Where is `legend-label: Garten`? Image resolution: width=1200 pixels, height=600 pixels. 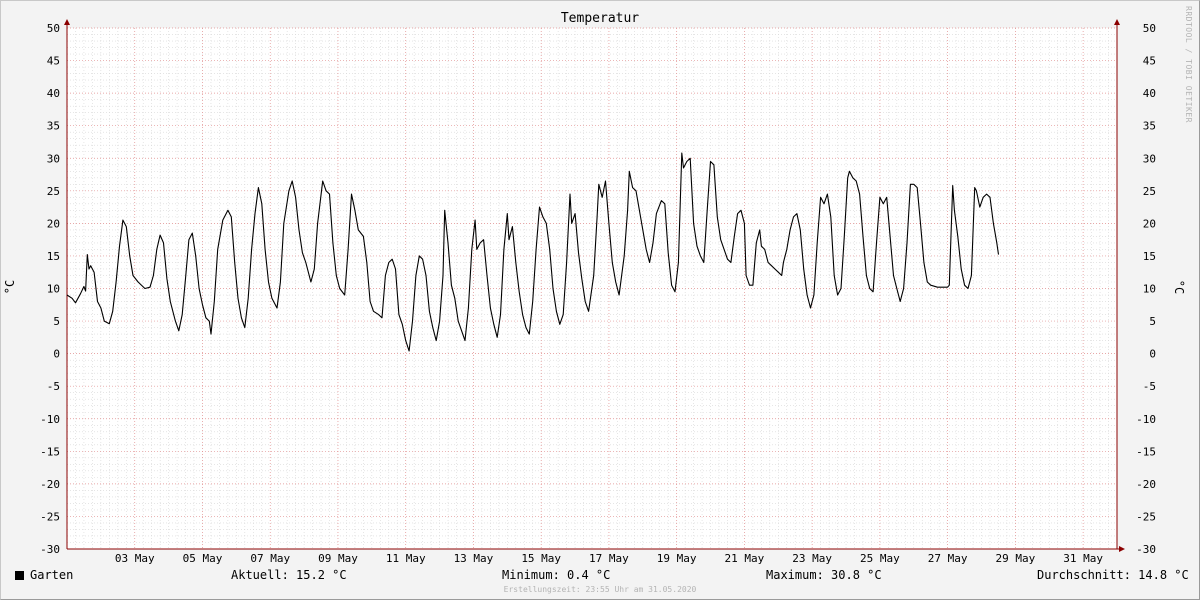
legend-label: Garten is located at coordinates (52, 575).